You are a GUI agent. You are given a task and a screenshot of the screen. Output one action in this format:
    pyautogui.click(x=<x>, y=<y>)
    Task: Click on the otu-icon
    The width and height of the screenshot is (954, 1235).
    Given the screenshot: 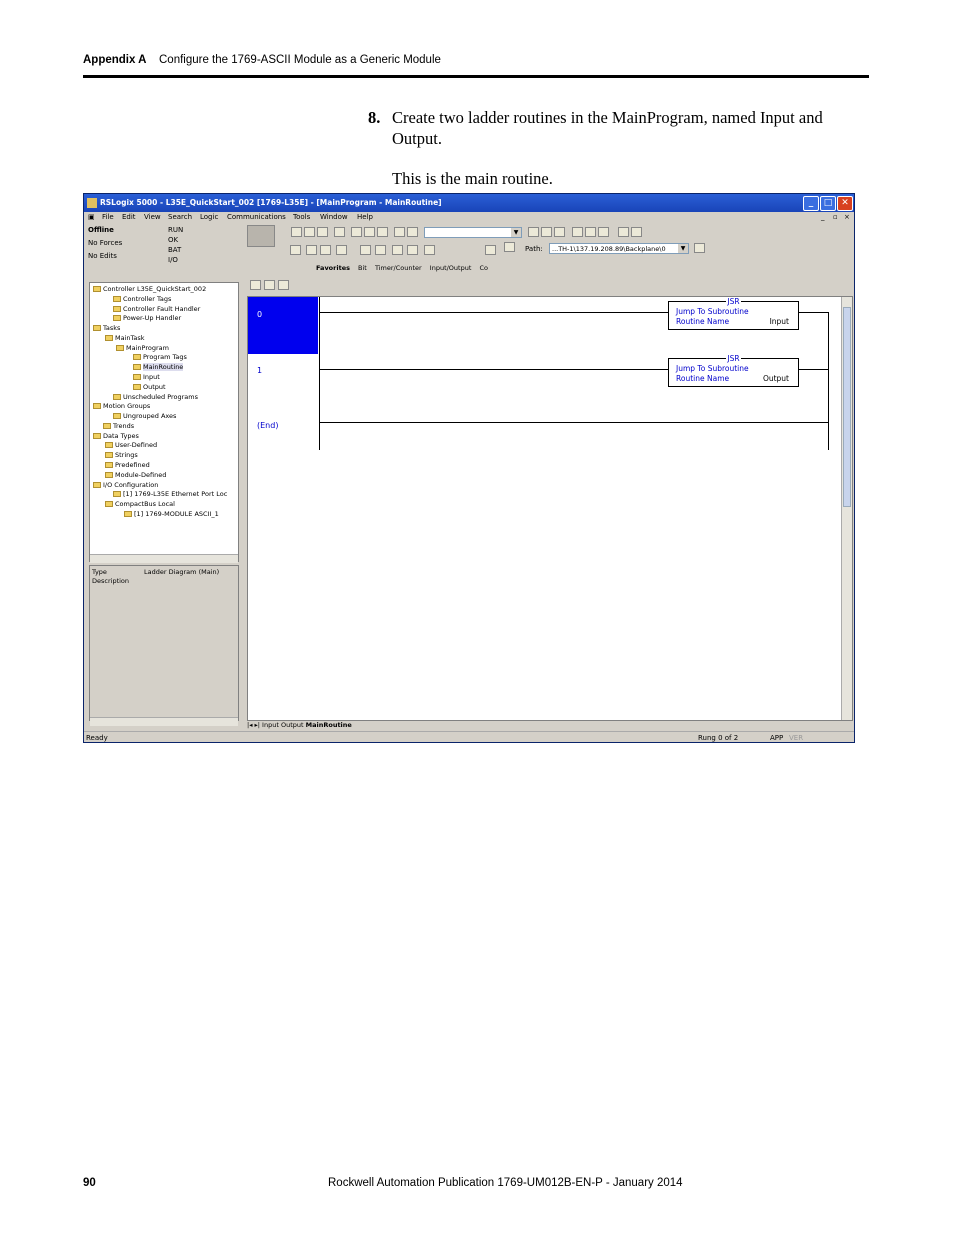 What is the action you would take?
    pyautogui.click(x=429, y=250)
    